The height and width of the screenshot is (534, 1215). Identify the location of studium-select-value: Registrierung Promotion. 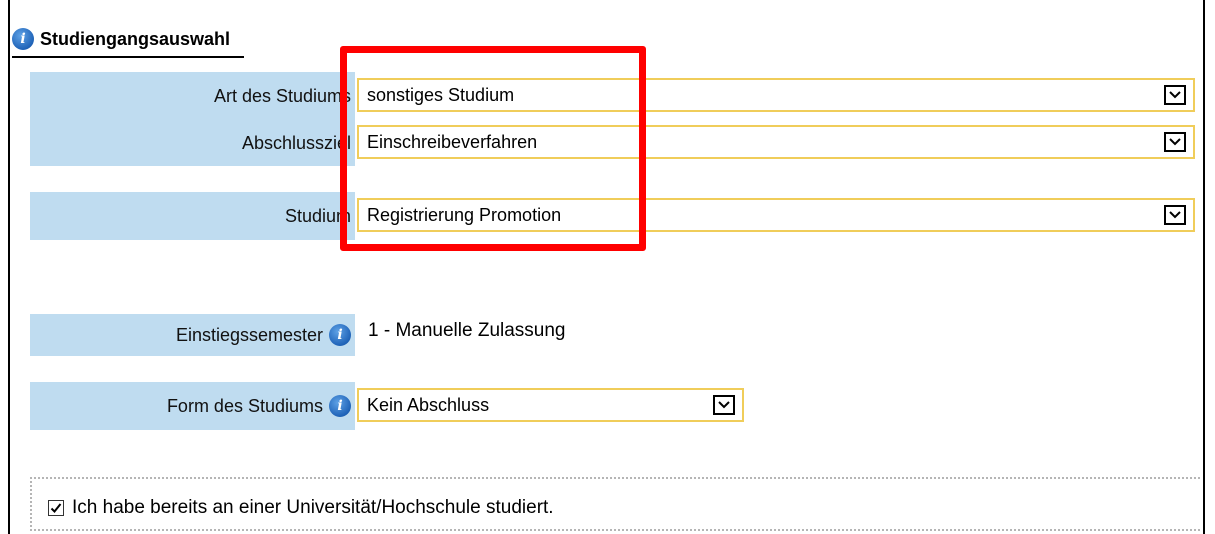
(464, 214).